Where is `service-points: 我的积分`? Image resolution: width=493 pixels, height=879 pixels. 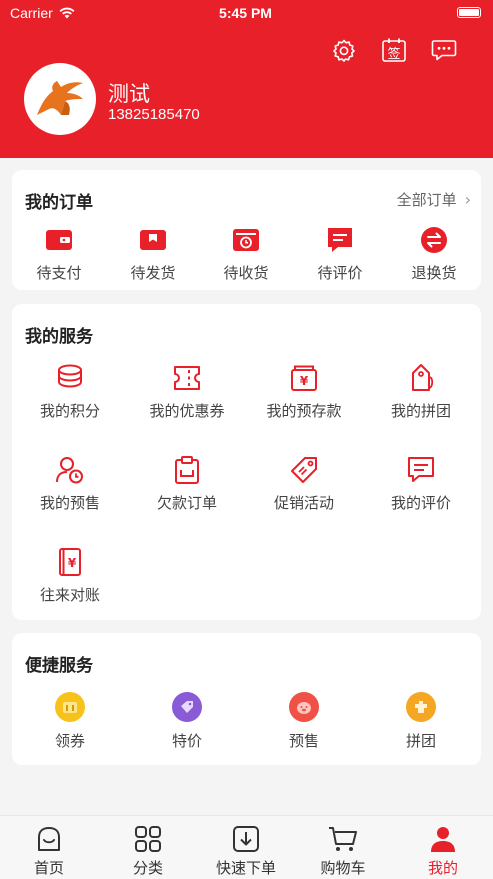 service-points: 我的积分 is located at coordinates (70, 391).